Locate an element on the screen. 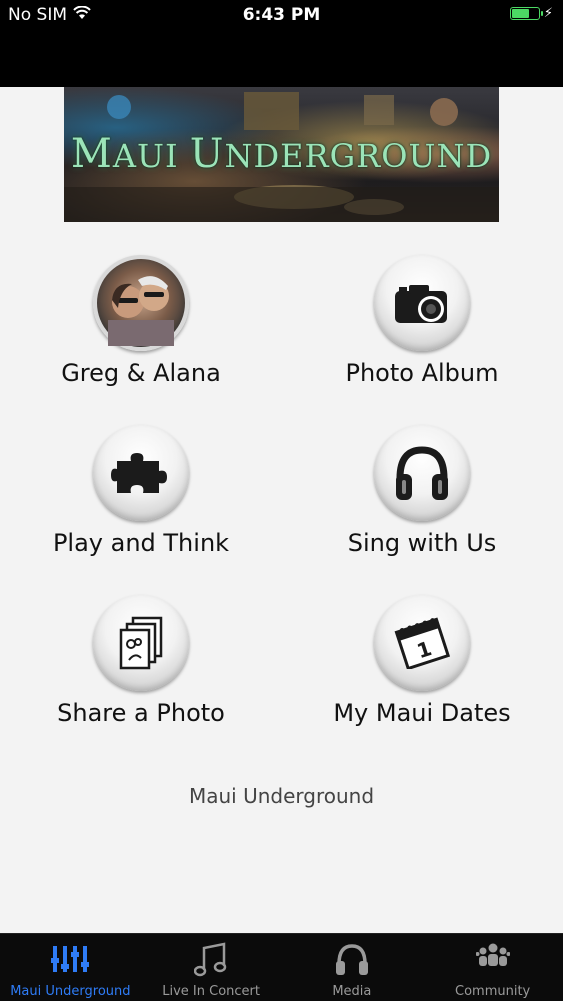 The height and width of the screenshot is (1001, 563). tab-label: Media is located at coordinates (352, 991).